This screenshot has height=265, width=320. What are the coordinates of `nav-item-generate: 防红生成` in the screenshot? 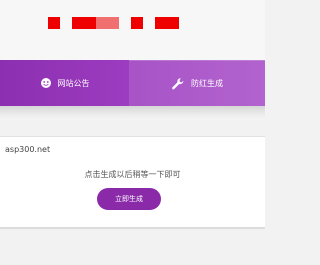 It's located at (197, 83).